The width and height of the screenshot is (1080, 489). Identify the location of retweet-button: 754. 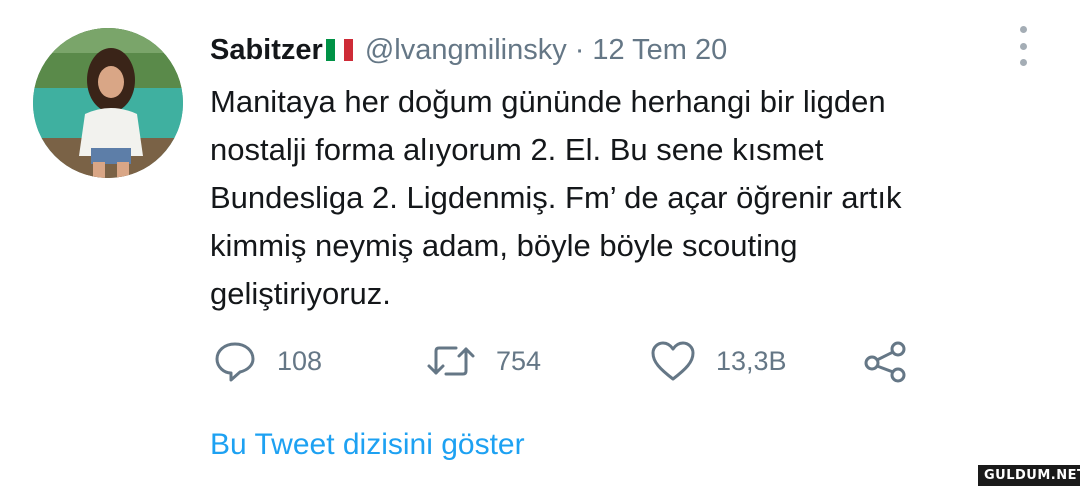
(483, 361).